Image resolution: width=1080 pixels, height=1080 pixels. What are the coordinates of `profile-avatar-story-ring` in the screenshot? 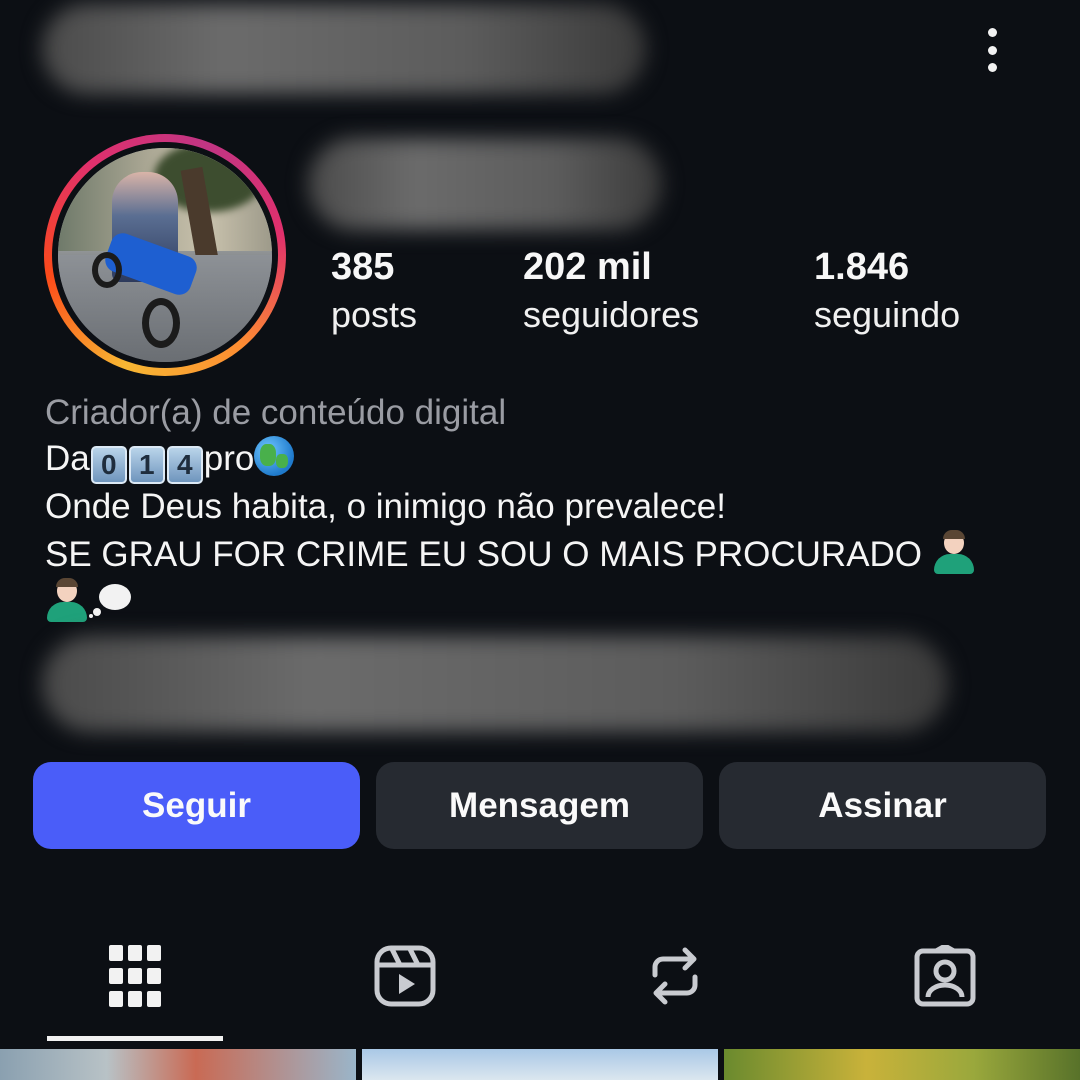 It's located at (165, 255).